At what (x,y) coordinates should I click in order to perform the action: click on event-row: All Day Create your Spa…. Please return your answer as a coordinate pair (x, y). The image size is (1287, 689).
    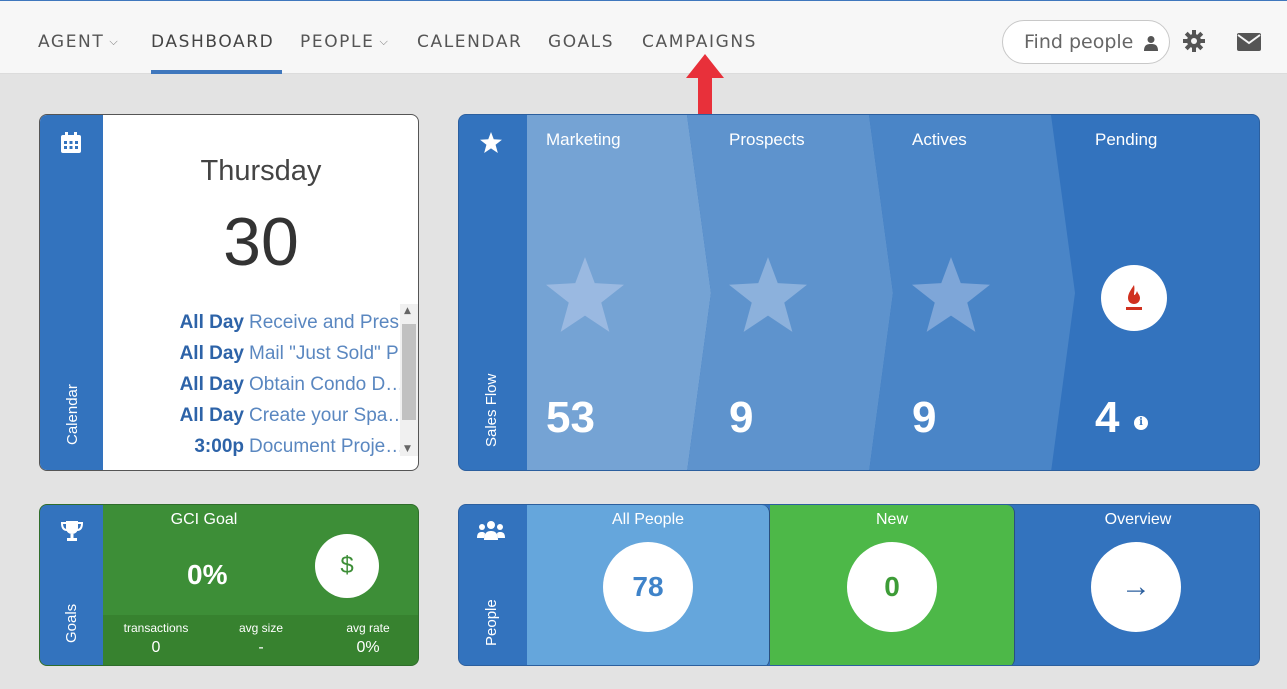
    Looking at the image, I should click on (252, 415).